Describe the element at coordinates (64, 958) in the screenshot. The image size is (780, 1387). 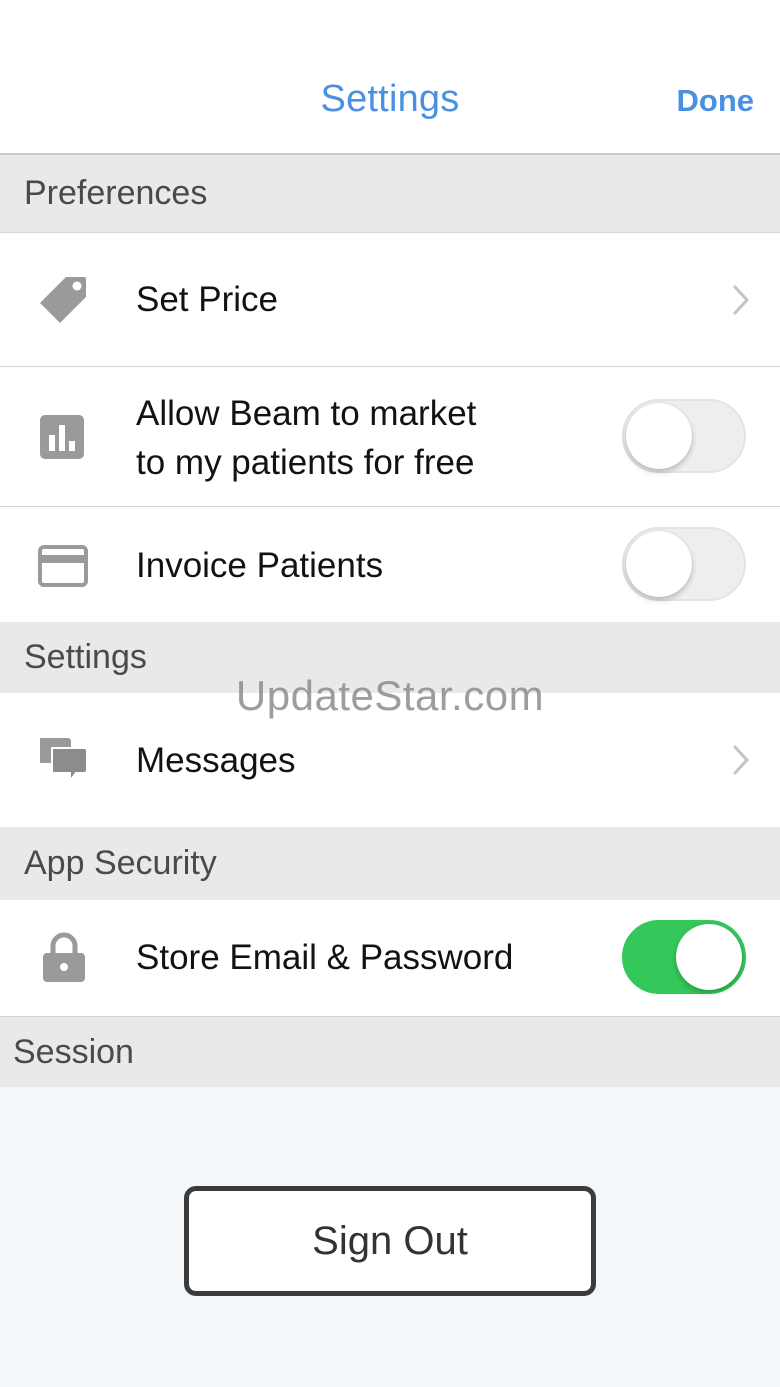
I see `lock-icon` at that location.